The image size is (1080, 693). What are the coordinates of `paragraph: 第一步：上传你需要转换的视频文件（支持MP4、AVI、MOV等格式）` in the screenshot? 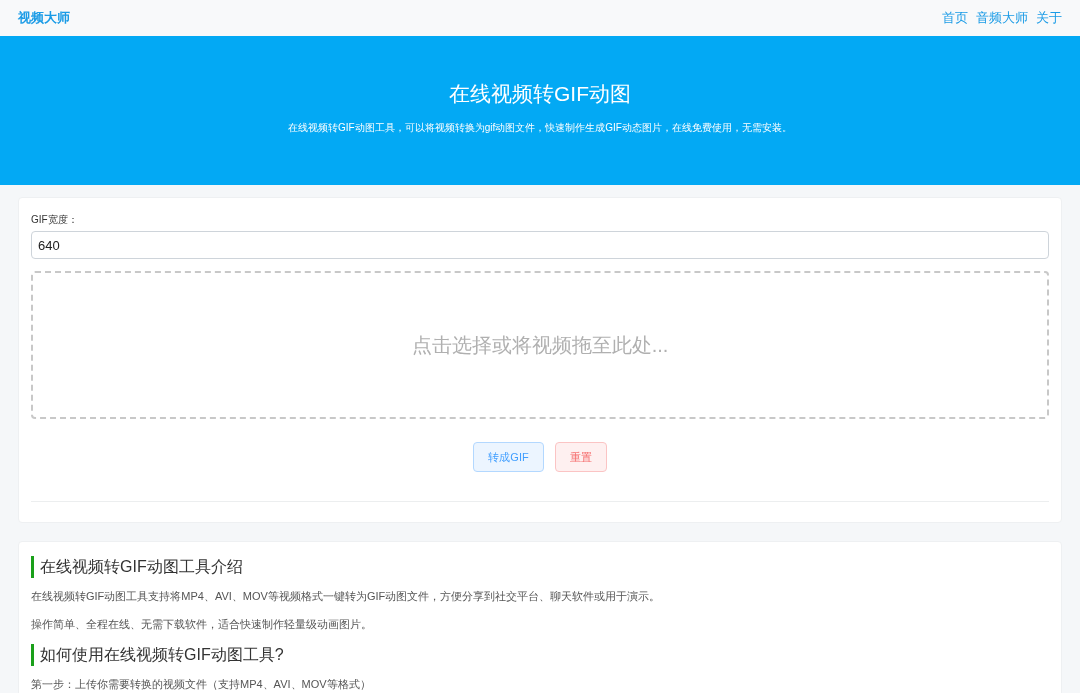 It's located at (201, 684).